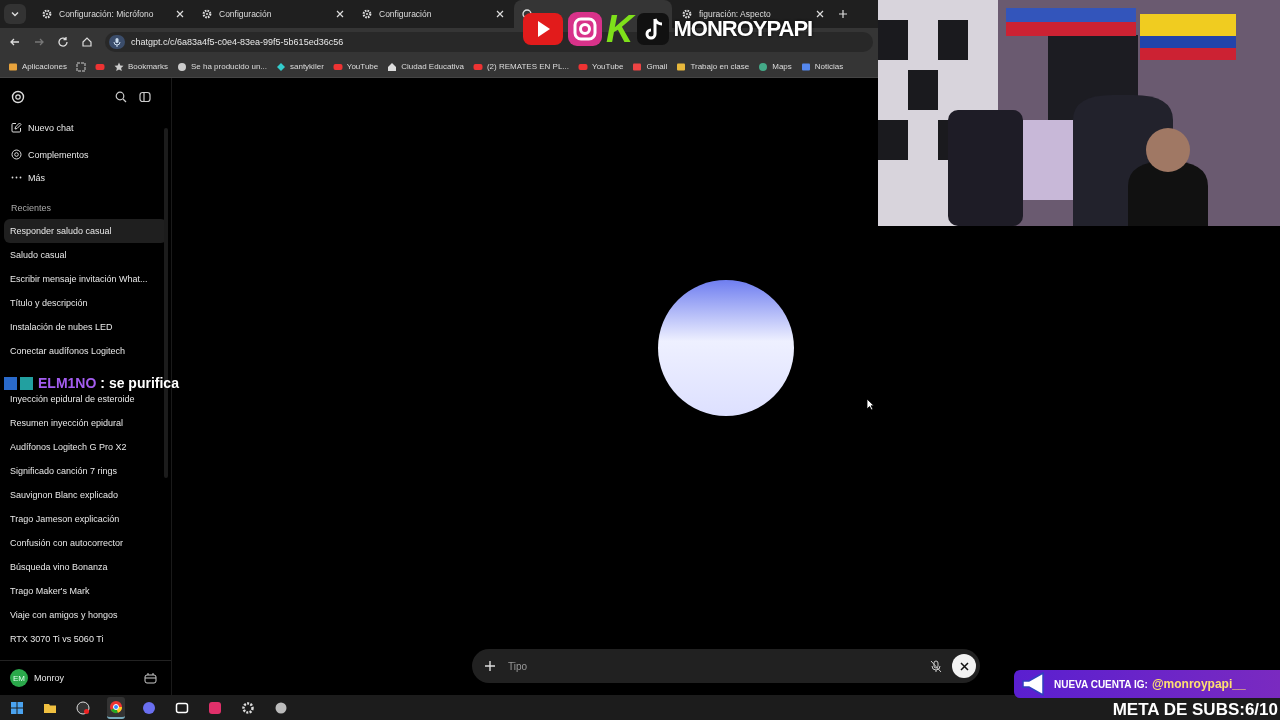 The height and width of the screenshot is (720, 1280). What do you see at coordinates (392, 66) in the screenshot?
I see `house-icon` at bounding box center [392, 66].